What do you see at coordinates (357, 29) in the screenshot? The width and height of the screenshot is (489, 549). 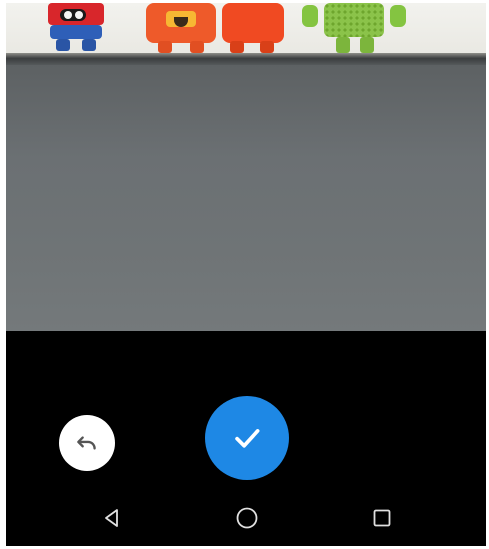 I see `toy-figurine-green` at bounding box center [357, 29].